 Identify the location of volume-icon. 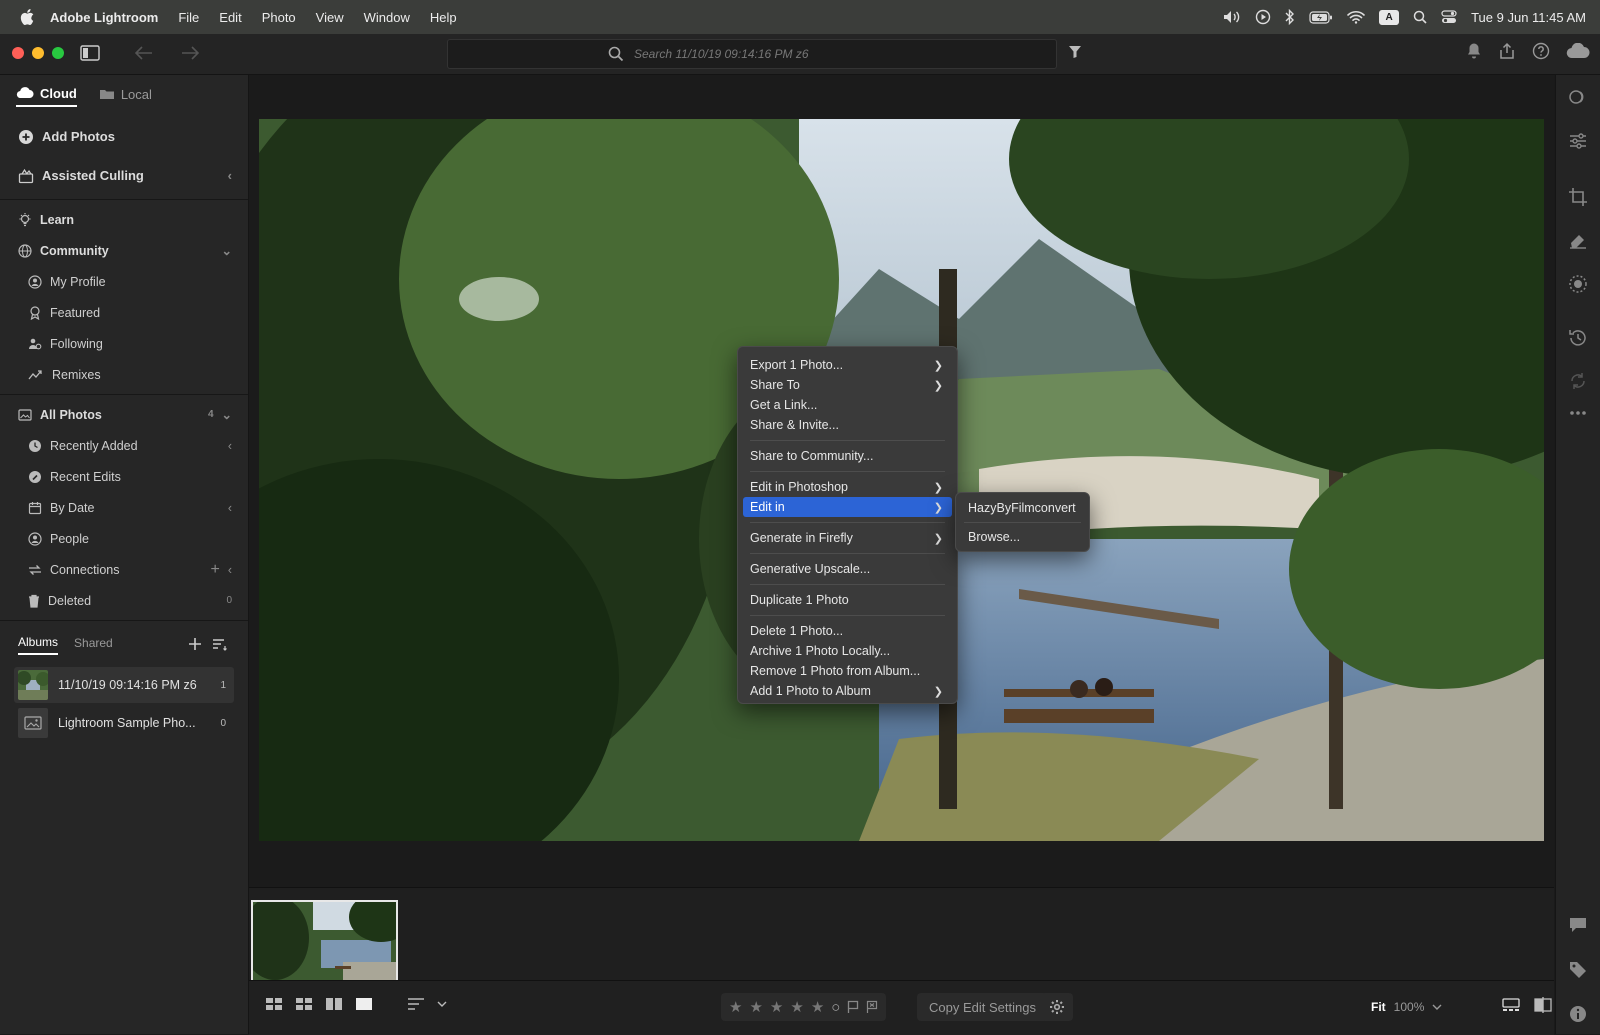
(1232, 17).